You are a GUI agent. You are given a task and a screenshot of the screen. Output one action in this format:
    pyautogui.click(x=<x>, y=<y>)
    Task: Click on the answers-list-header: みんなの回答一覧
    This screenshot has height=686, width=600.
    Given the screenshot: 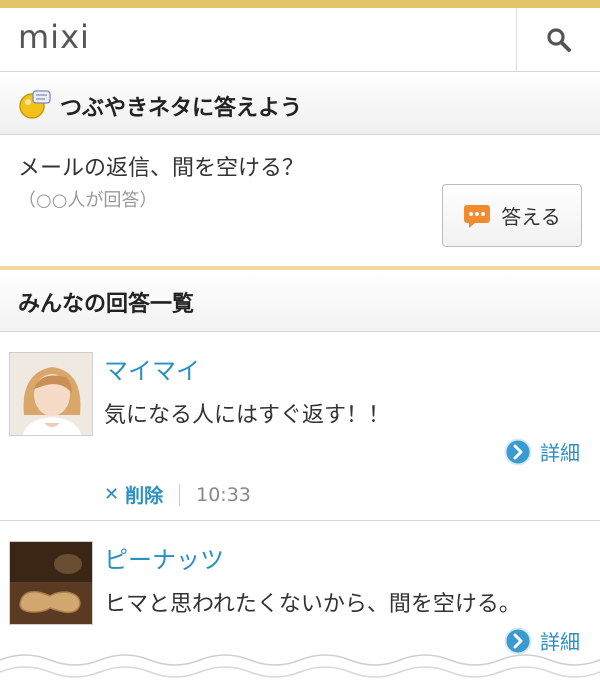 What is the action you would take?
    pyautogui.click(x=300, y=301)
    